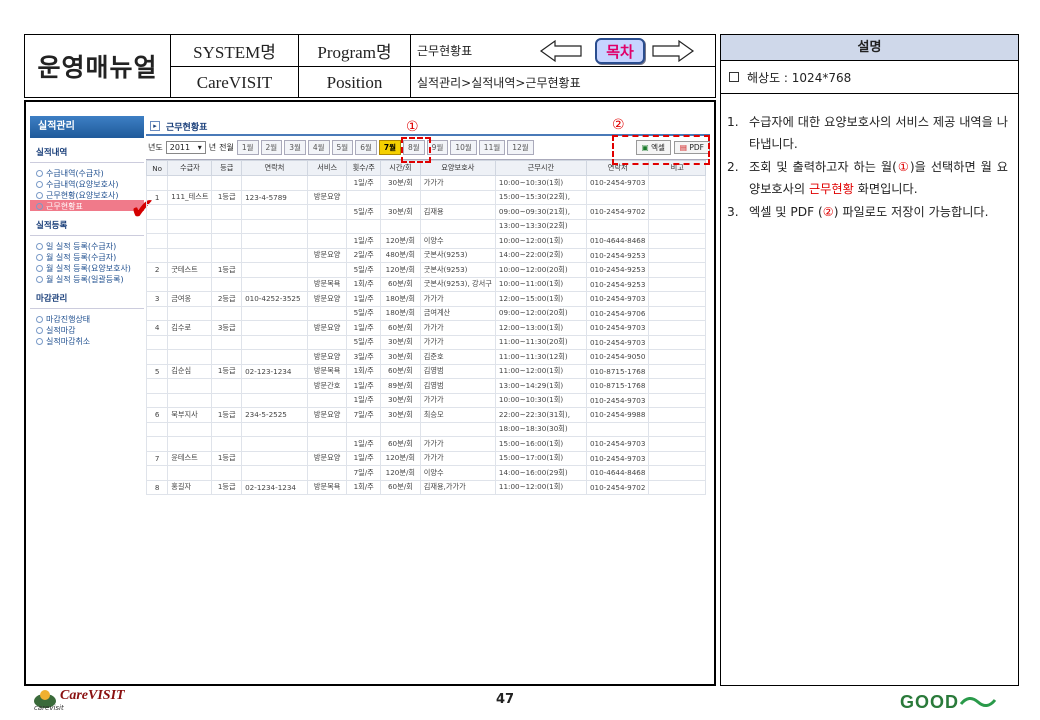 The image size is (1040, 720). What do you see at coordinates (617, 357) in the screenshot?
I see `table-cell: 010-2454-9050` at bounding box center [617, 357].